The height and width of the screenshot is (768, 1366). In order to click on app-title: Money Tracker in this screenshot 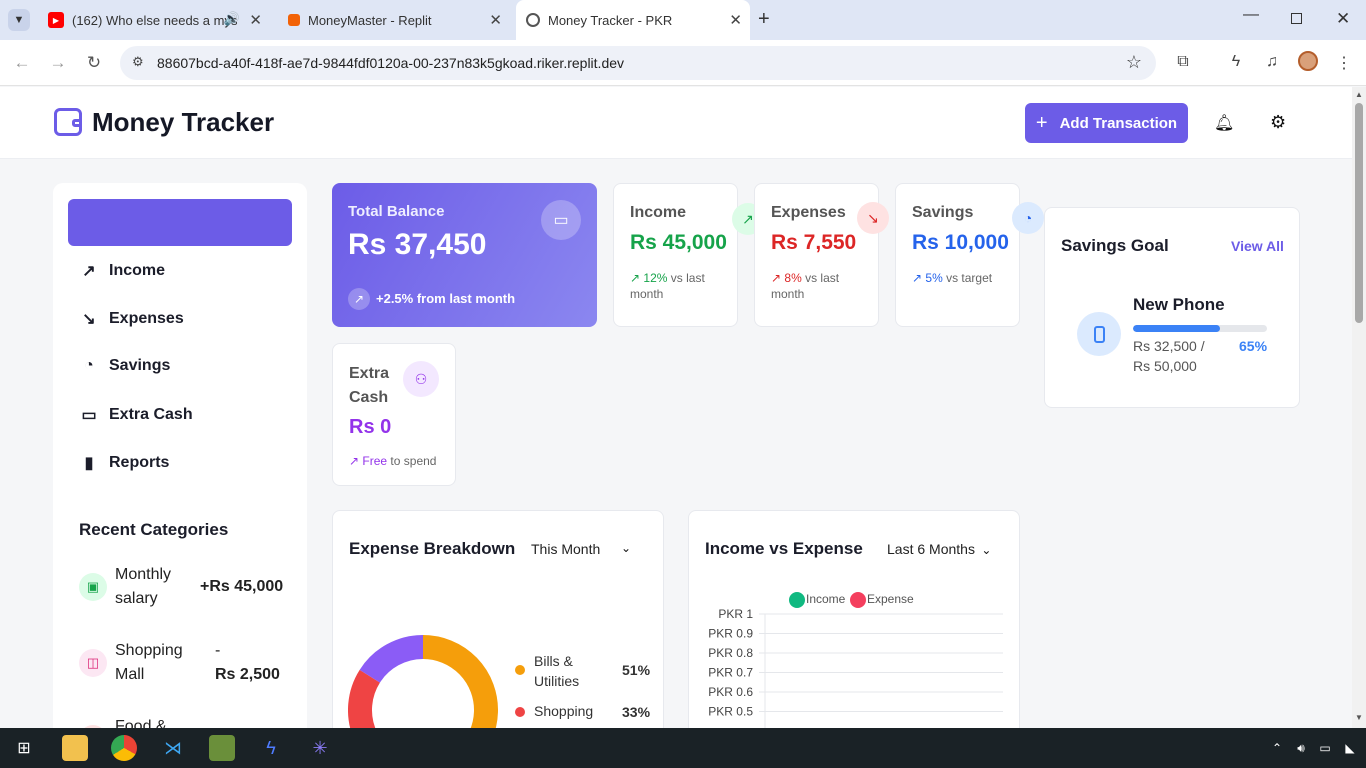, I will do `click(183, 122)`.